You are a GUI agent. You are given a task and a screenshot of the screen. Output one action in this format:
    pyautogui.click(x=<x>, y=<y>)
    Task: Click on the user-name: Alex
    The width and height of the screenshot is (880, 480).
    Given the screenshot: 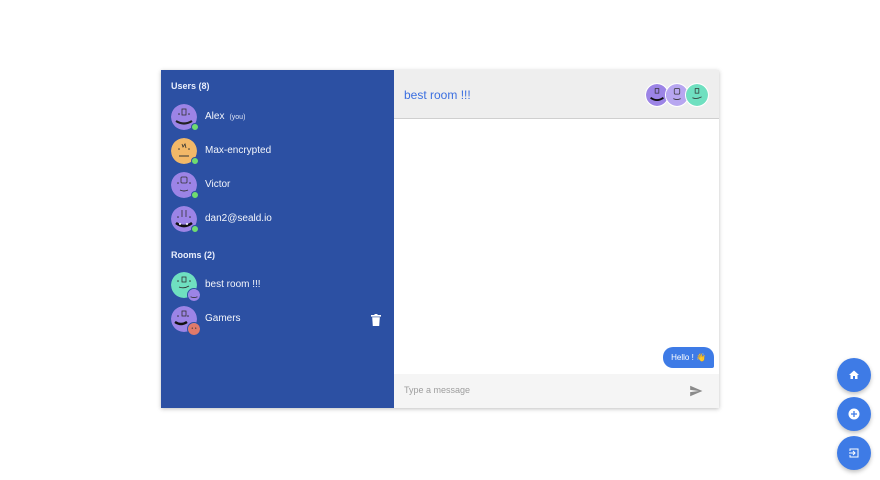 What is the action you would take?
    pyautogui.click(x=215, y=116)
    